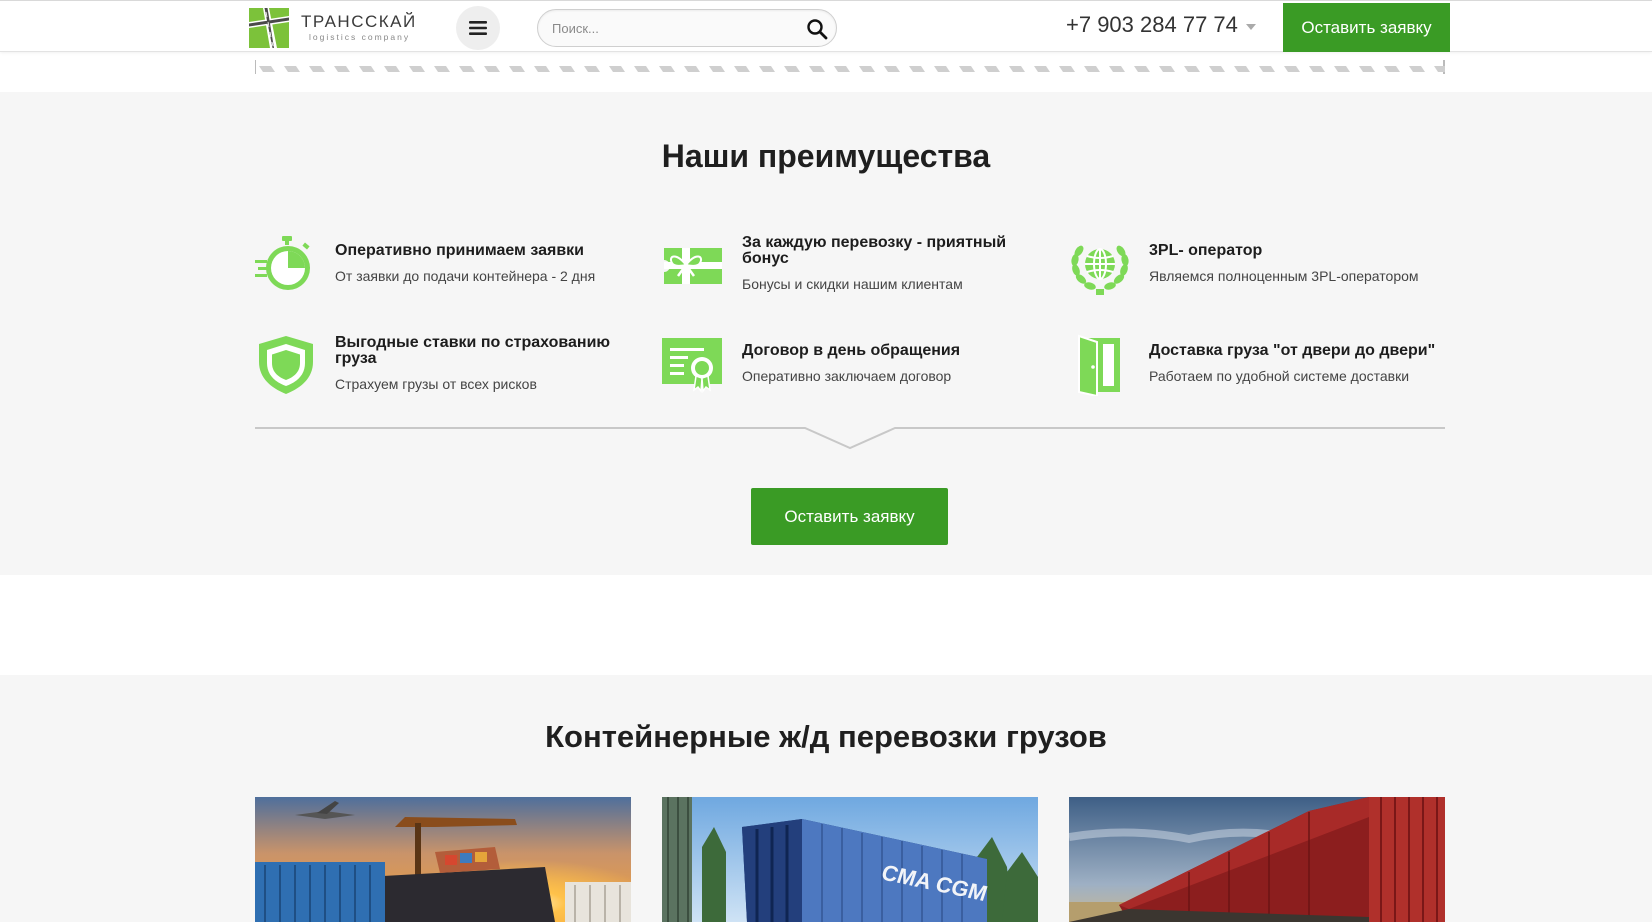 This screenshot has height=922, width=1652. What do you see at coordinates (473, 350) in the screenshot?
I see `advantage-heading: Выгодные ставки по страхованию груза` at bounding box center [473, 350].